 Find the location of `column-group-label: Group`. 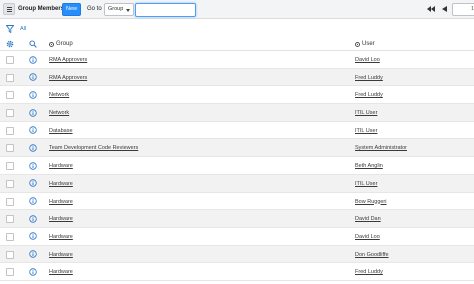

column-group-label: Group is located at coordinates (64, 44).